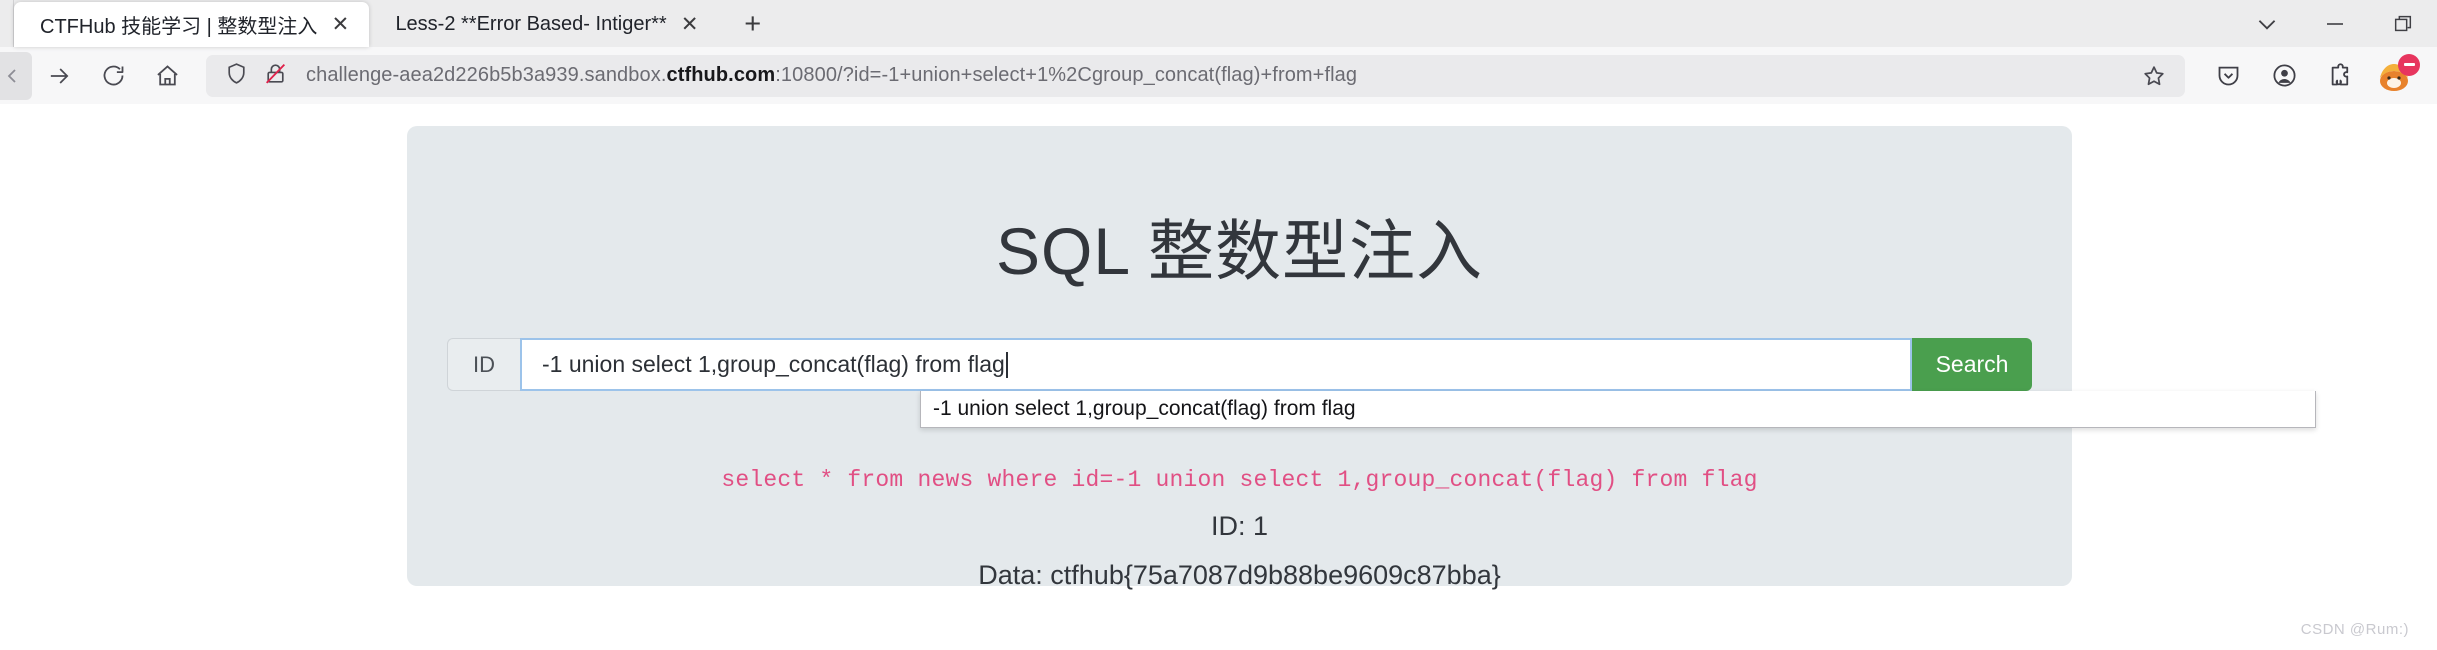 The height and width of the screenshot is (650, 2437). I want to click on notification-badge, so click(2409, 64).